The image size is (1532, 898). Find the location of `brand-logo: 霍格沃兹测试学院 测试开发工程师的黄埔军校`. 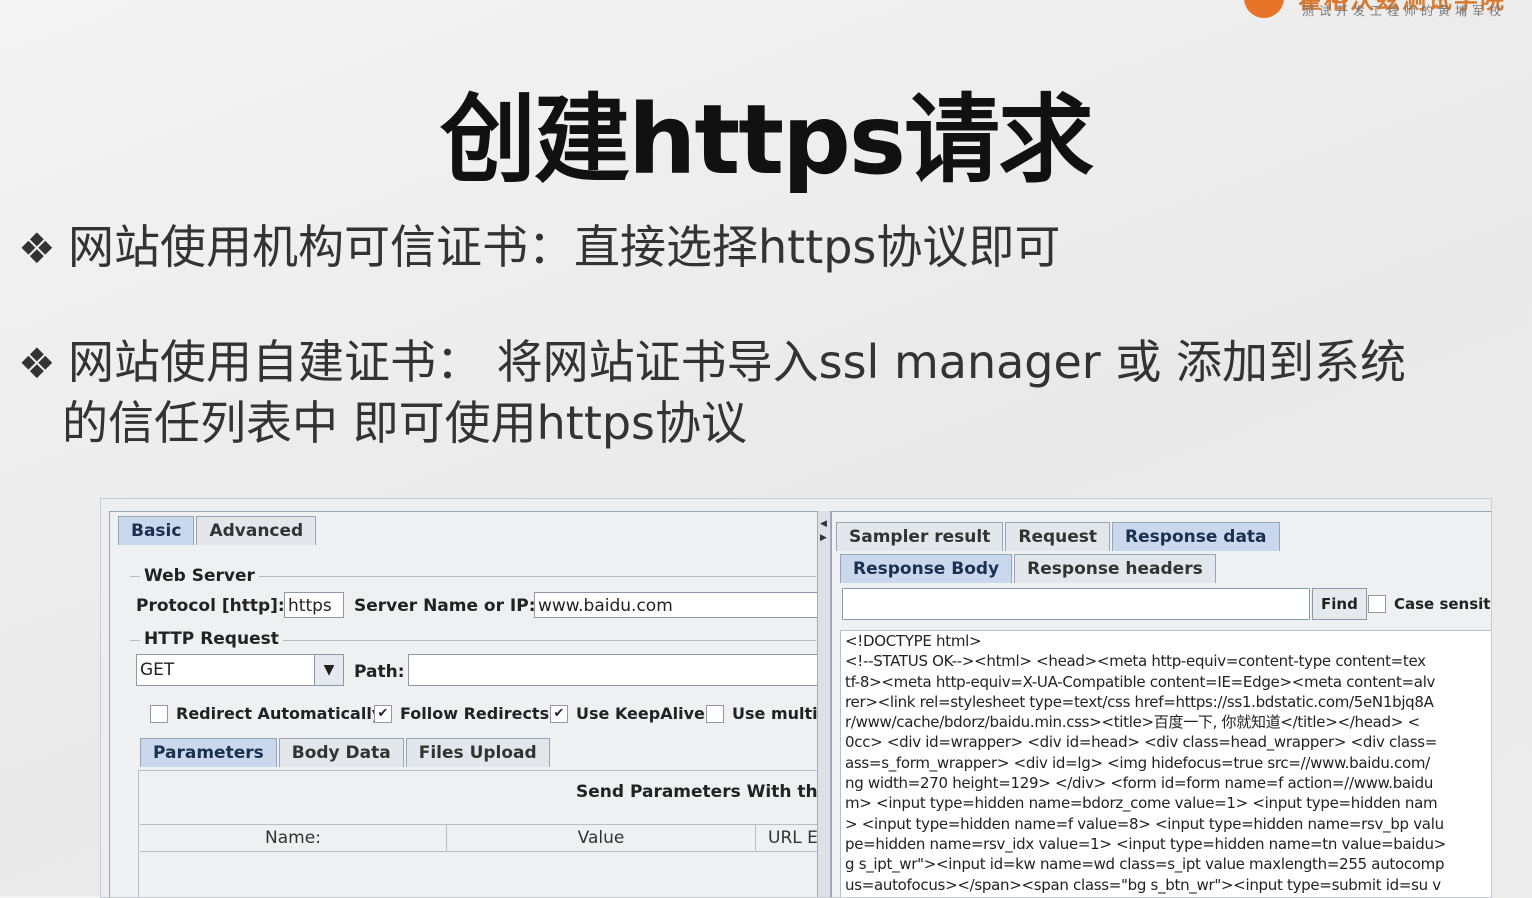

brand-logo: 霍格沃兹测试学院 测试开发工程师的黄埔军校 is located at coordinates (1386, 13).